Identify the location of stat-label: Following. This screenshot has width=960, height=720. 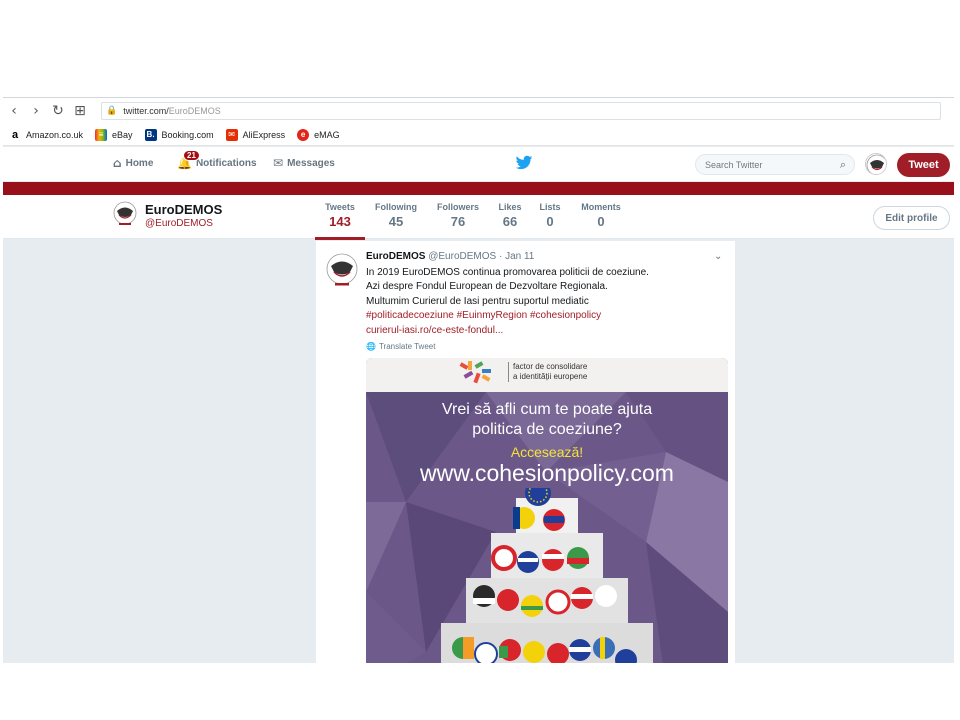
(396, 207).